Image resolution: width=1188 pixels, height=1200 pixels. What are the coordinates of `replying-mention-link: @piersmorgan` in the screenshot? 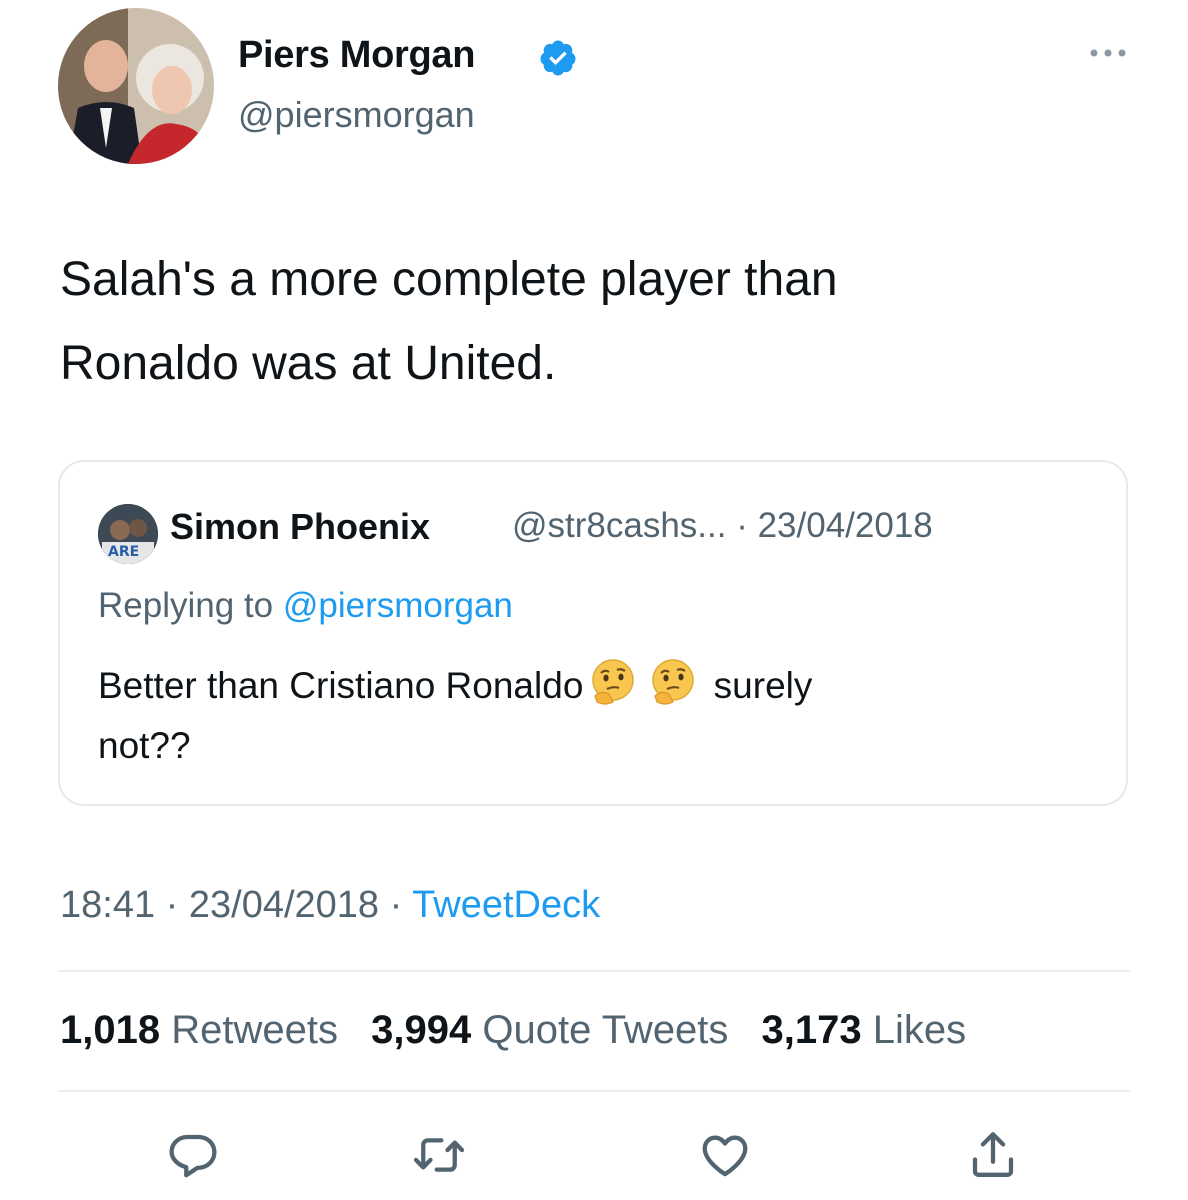 It's located at (398, 605).